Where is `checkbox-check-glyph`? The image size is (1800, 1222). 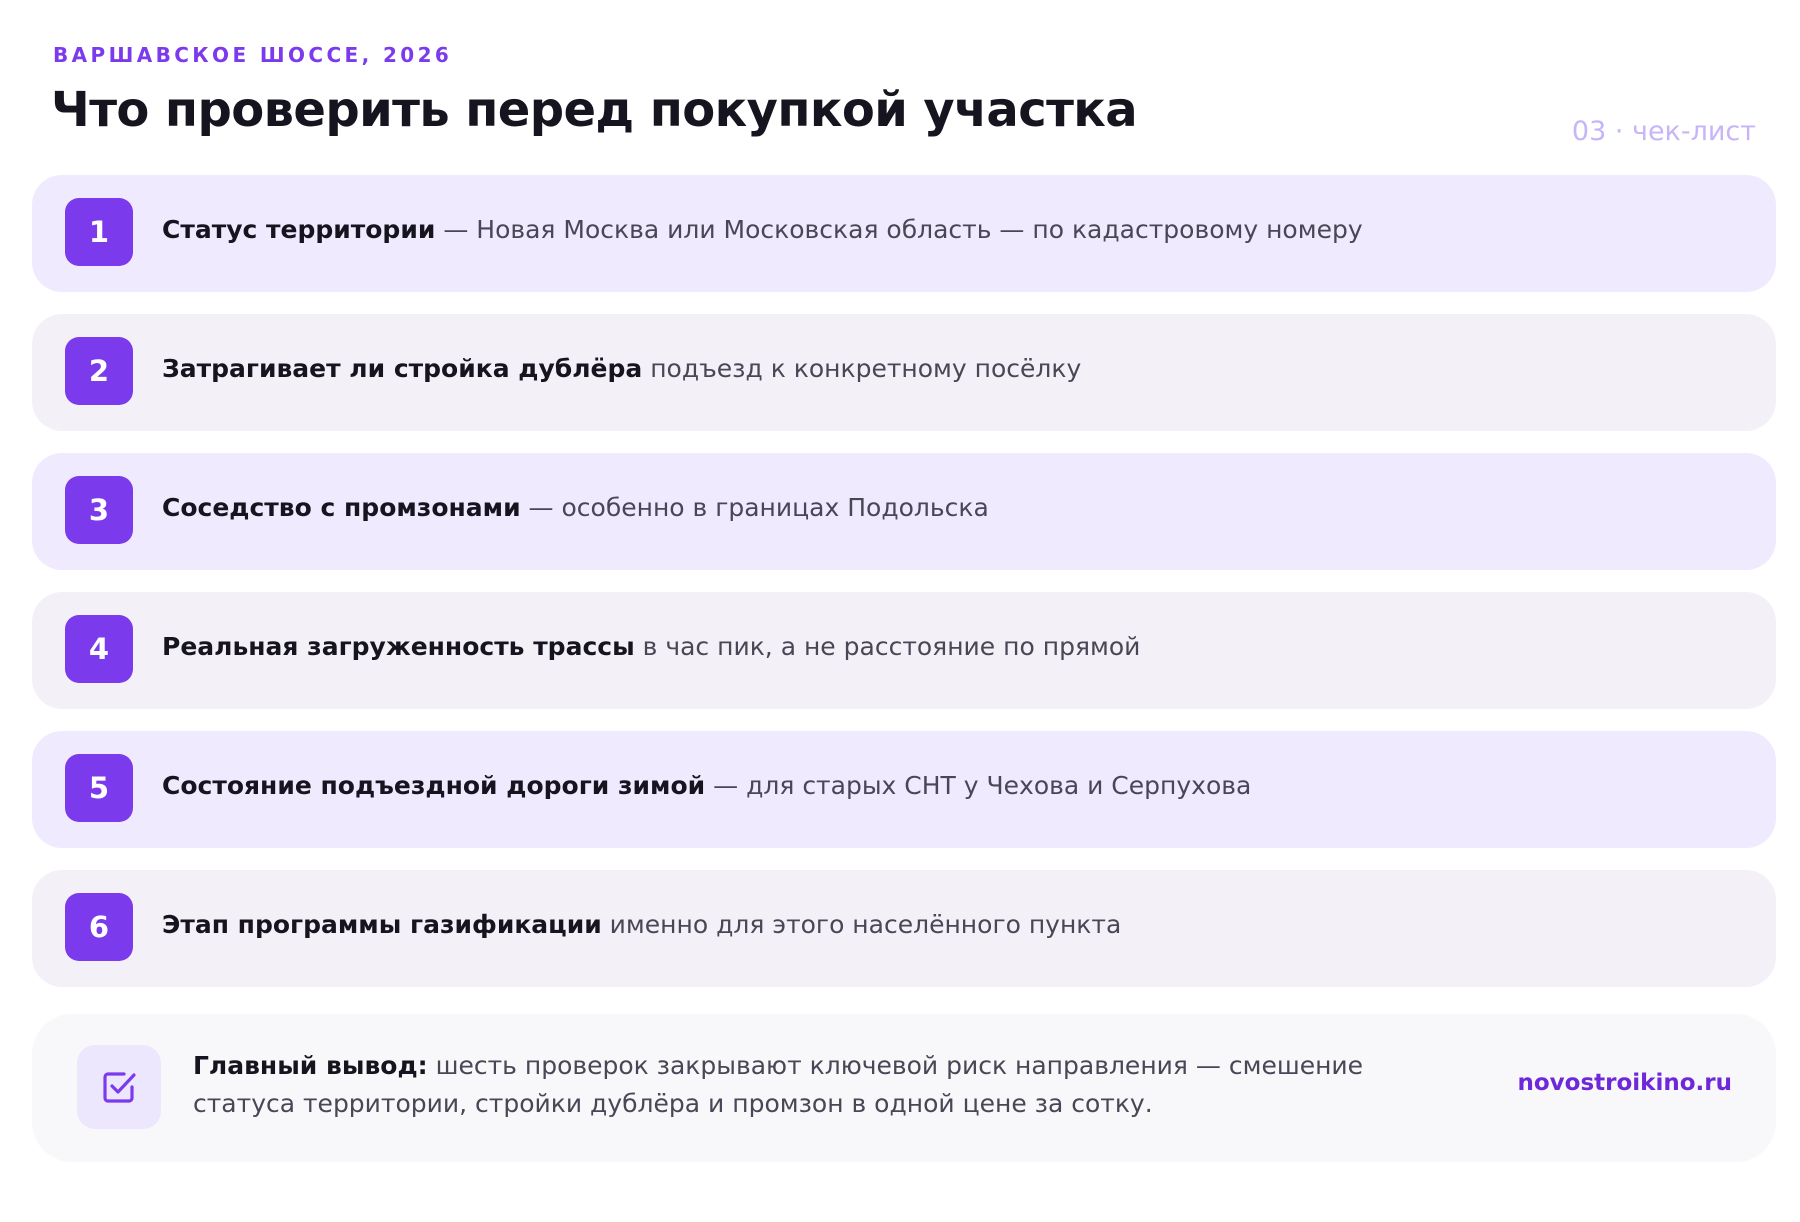
checkbox-check-glyph is located at coordinates (119, 1087).